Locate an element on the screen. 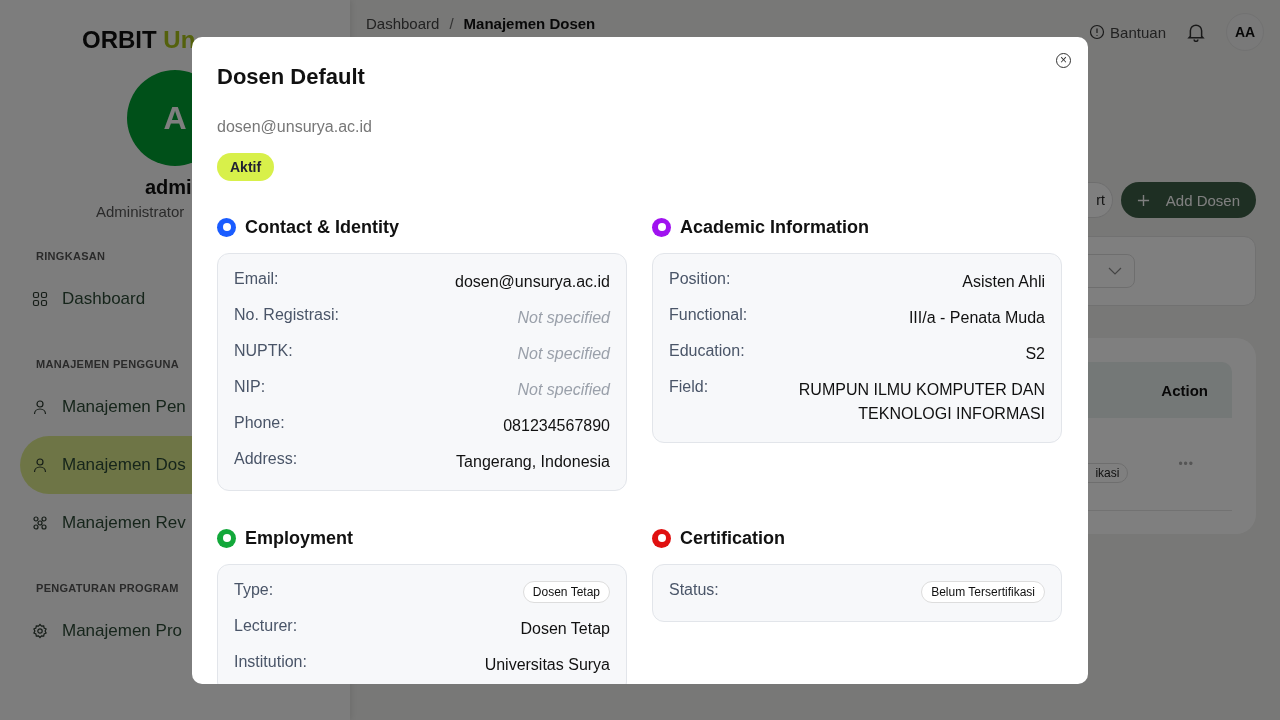 Image resolution: width=1280 pixels, height=720 pixels. field-label: Type: is located at coordinates (254, 590).